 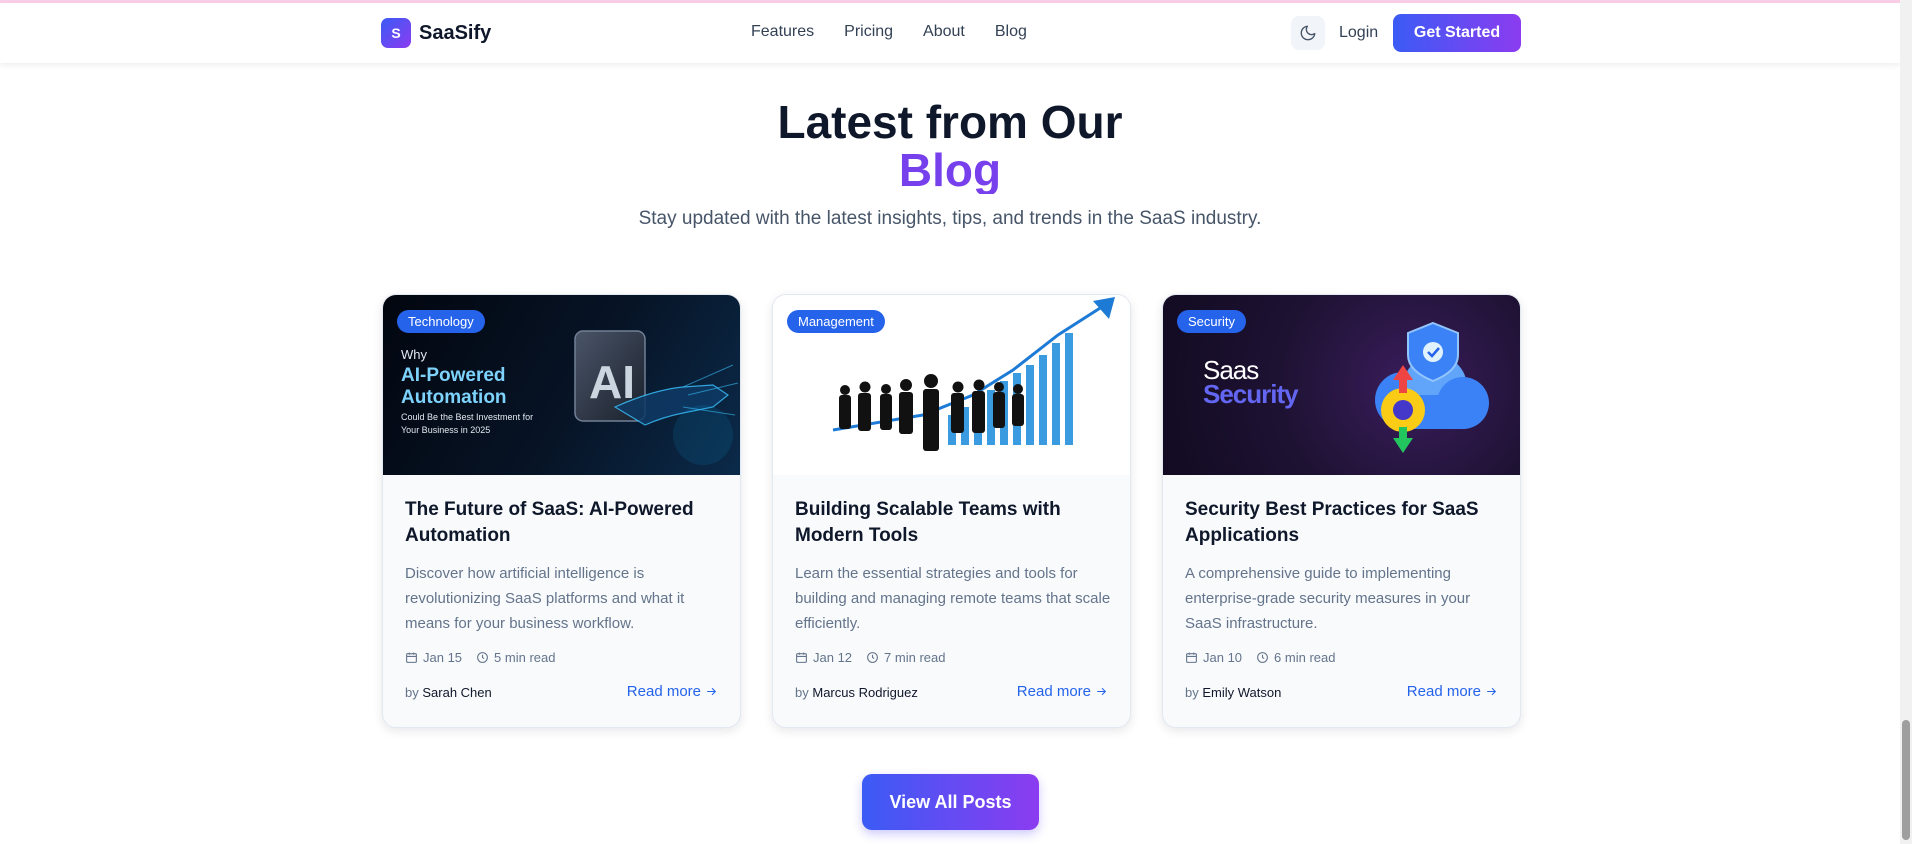 What do you see at coordinates (1906, 780) in the screenshot?
I see `scrollbar-thumb` at bounding box center [1906, 780].